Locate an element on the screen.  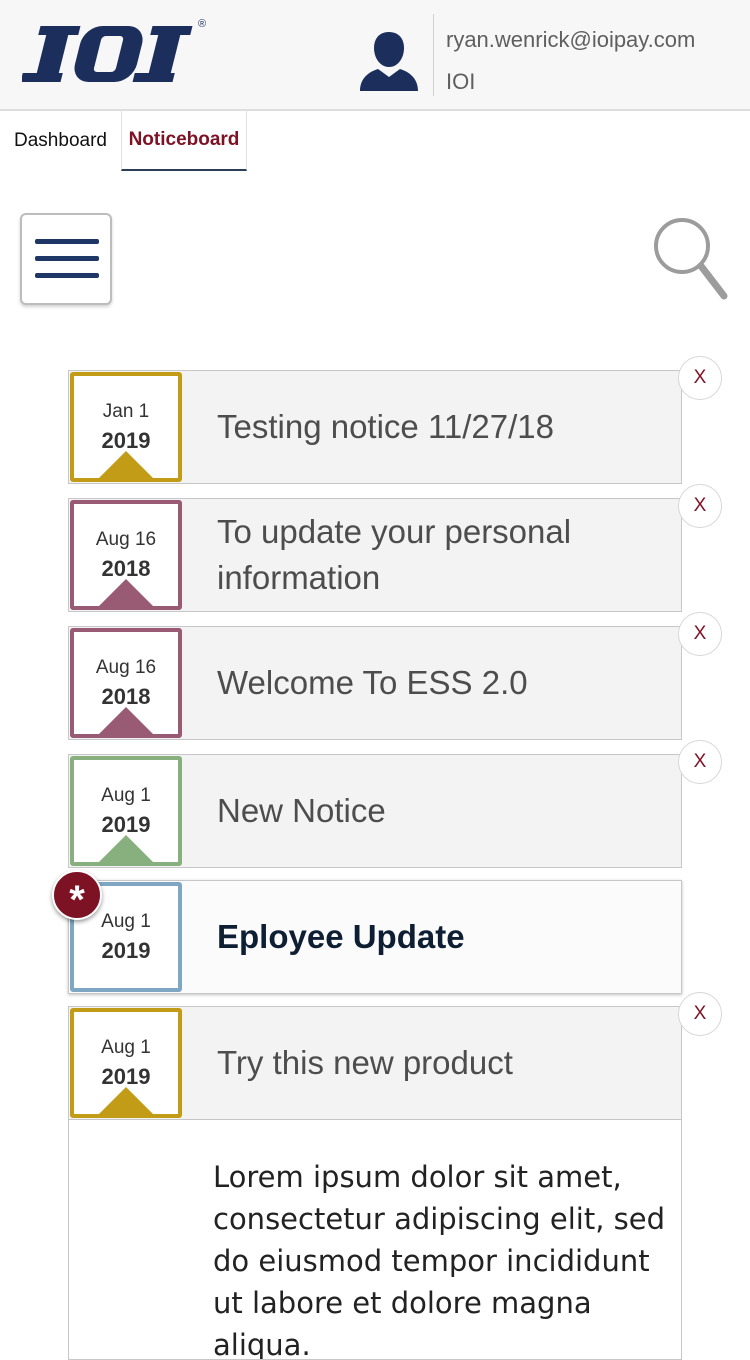
app-header: ® ryan.wenrick@ioipay.com IOI is located at coordinates (375, 55).